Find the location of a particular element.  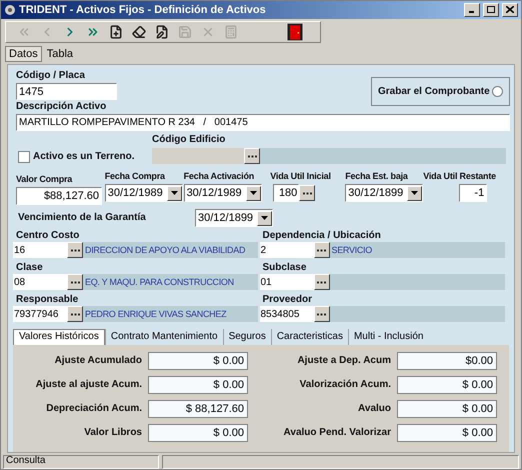

window-title: TRIDENT - Activos Fijos - Definición de Activos is located at coordinates (143, 10).